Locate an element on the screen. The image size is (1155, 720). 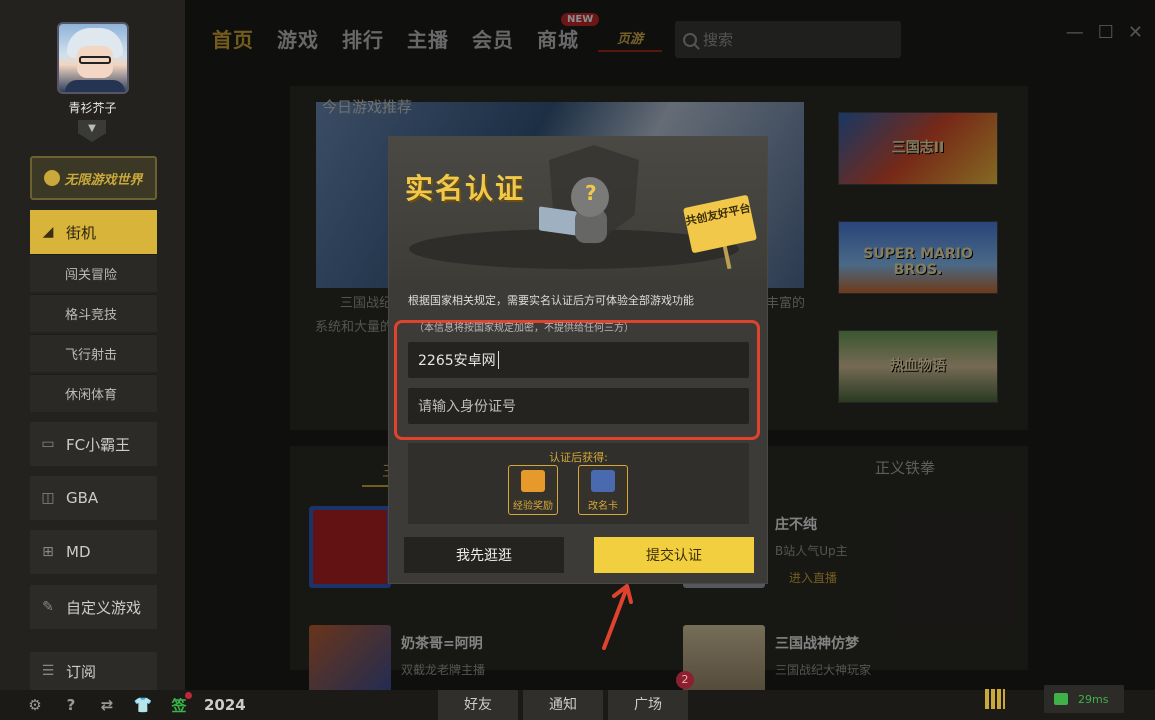
id-number-field: 请输入身份证号 is located at coordinates (578, 406).